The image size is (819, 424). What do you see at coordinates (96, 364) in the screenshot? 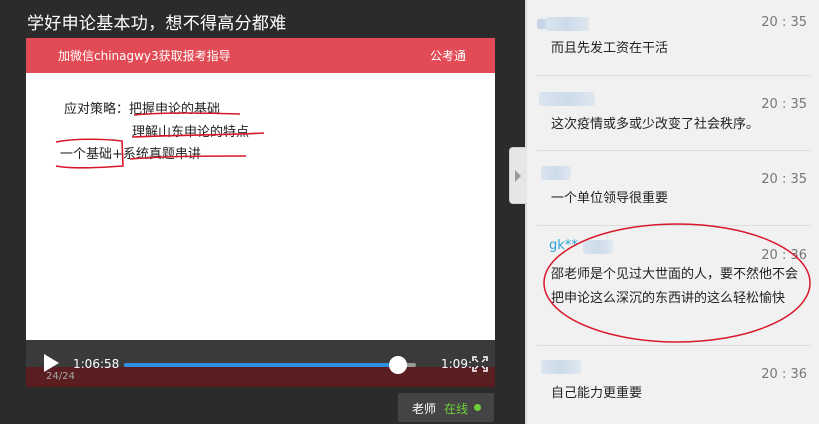
I see `current-time: 1:06:58` at bounding box center [96, 364].